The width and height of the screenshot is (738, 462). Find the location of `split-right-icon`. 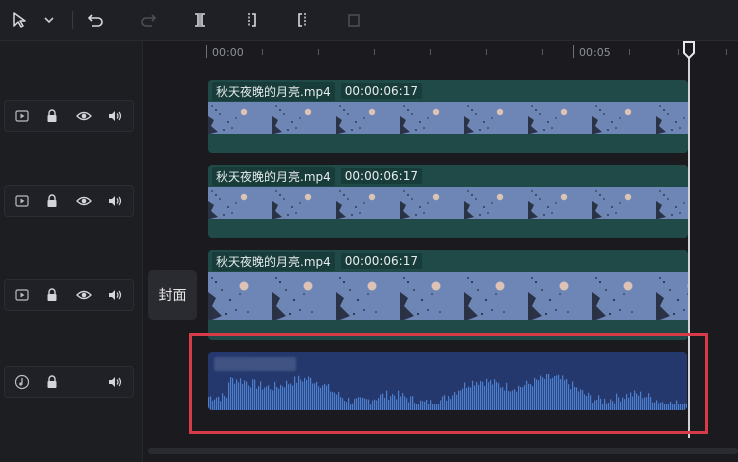

split-right-icon is located at coordinates (302, 20).